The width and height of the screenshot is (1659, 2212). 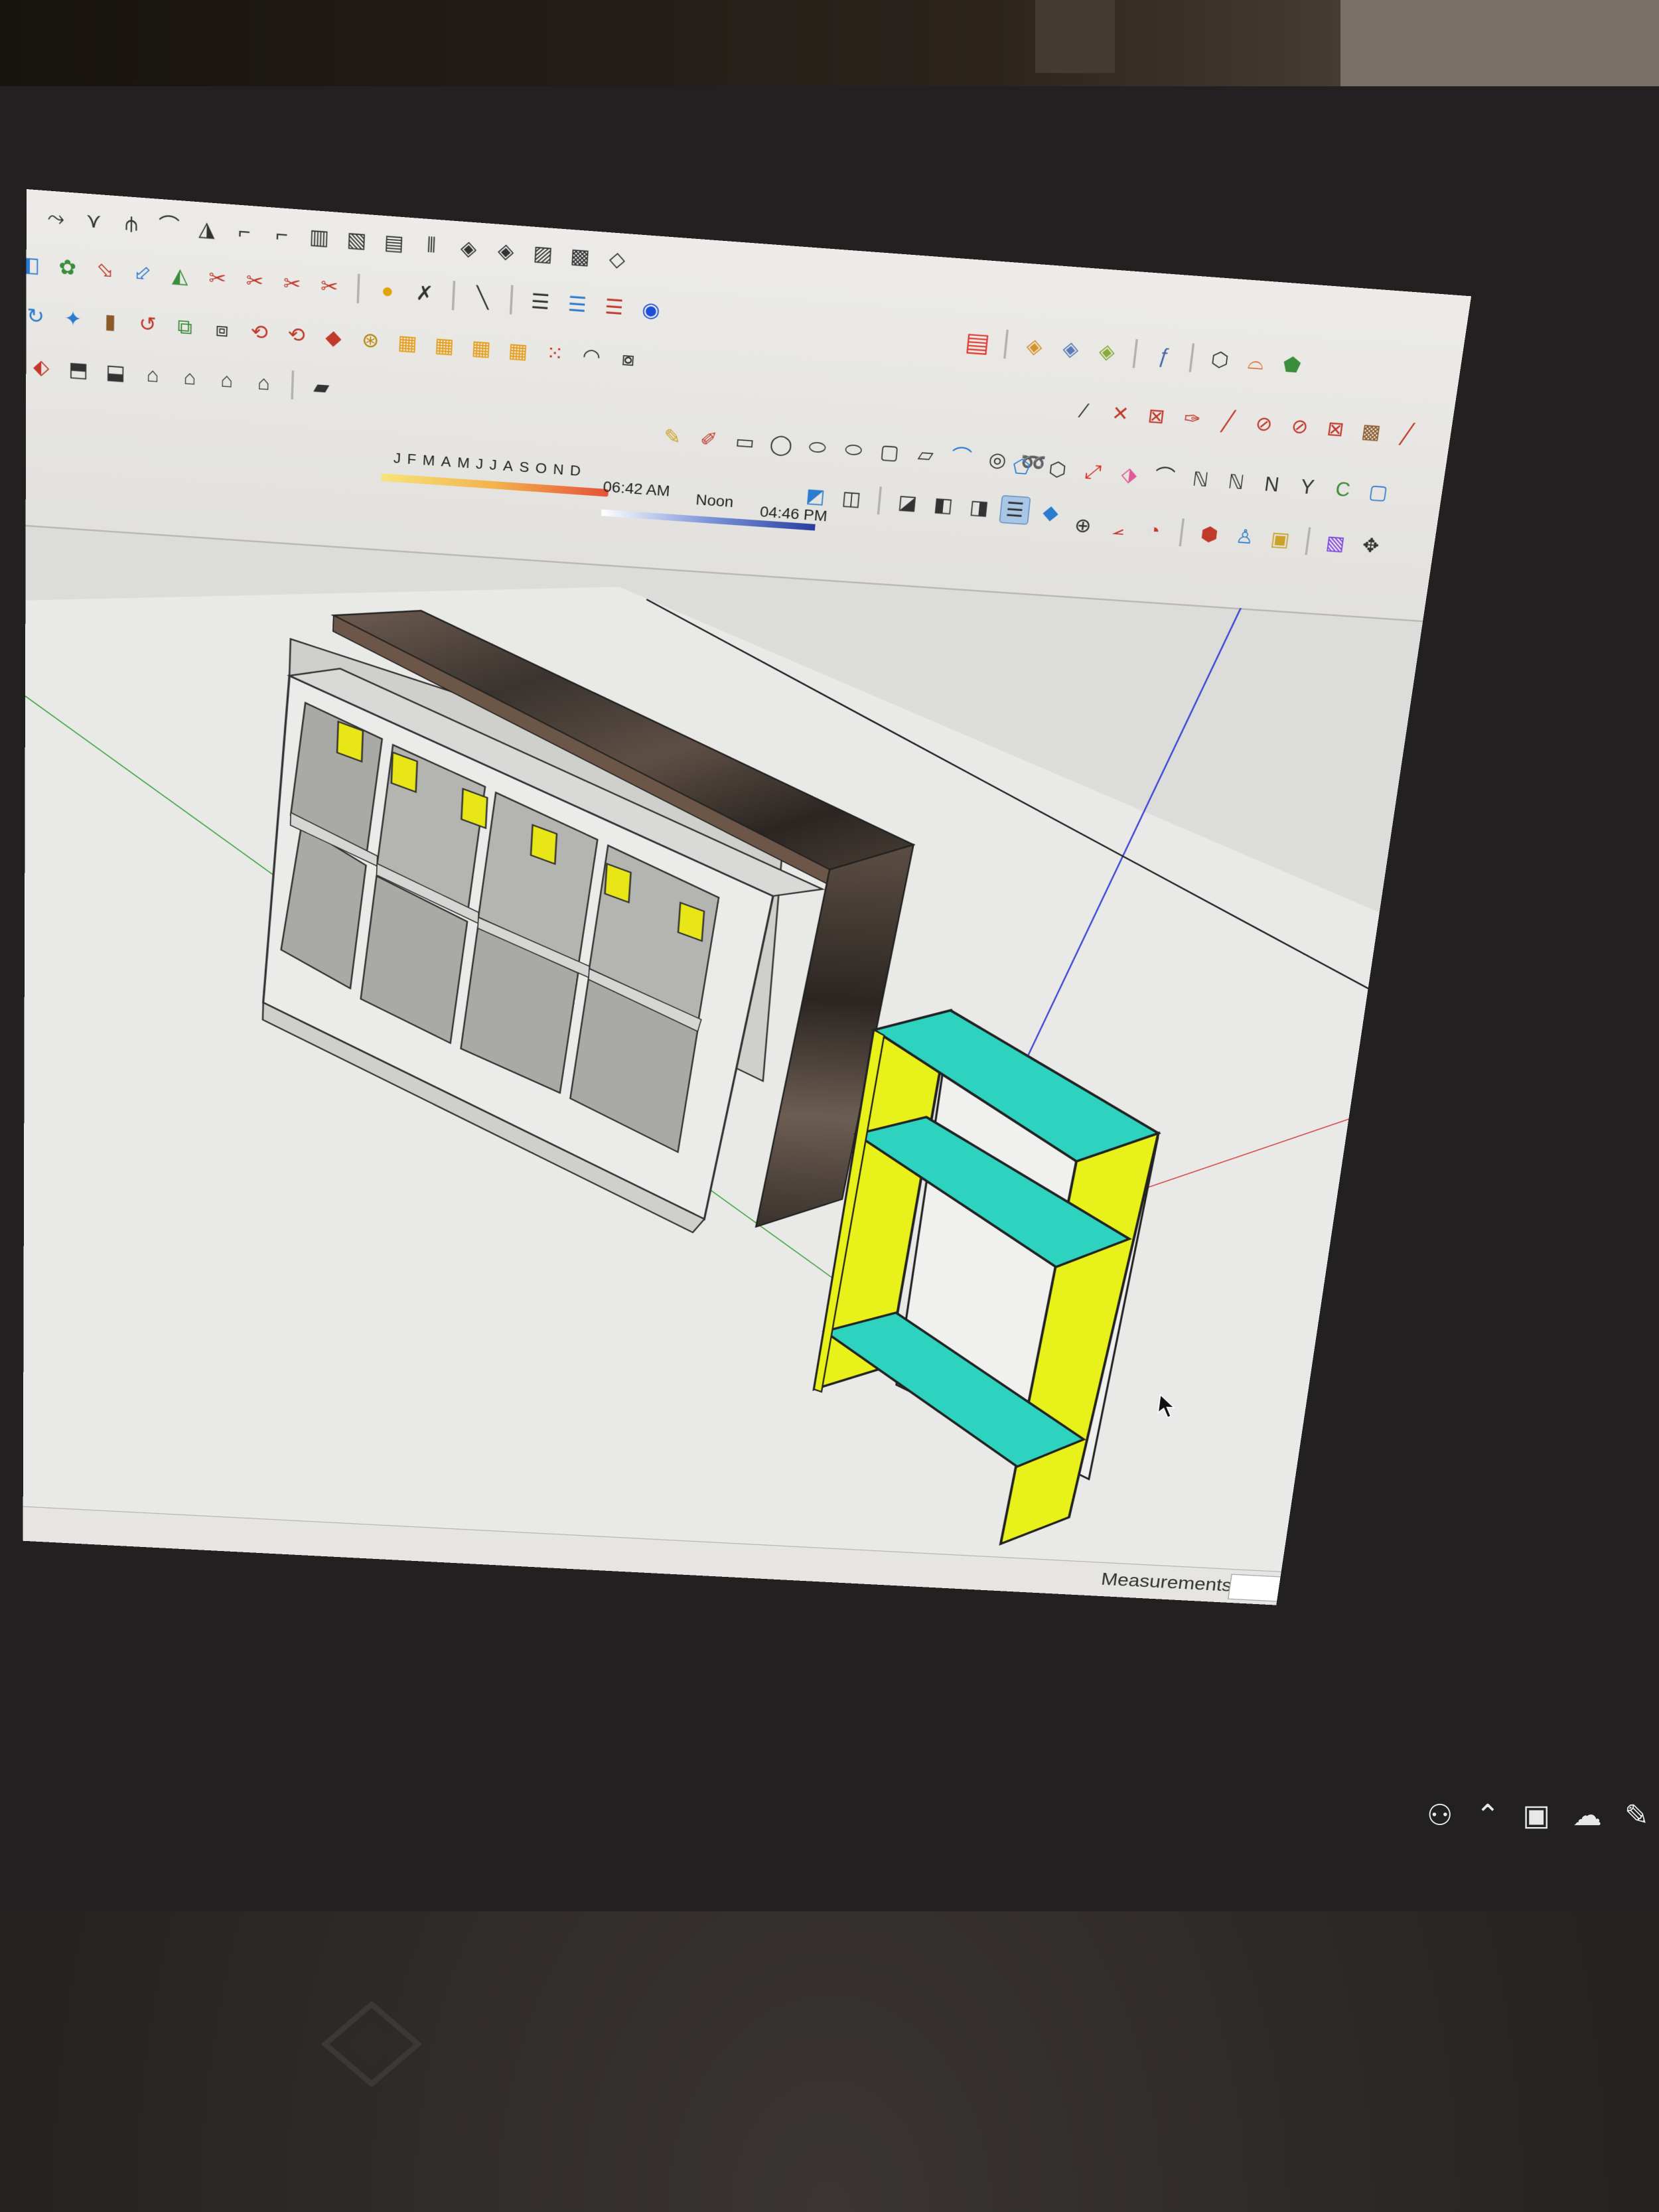 I want to click on ellipse-icon: ⬭, so click(x=817, y=448).